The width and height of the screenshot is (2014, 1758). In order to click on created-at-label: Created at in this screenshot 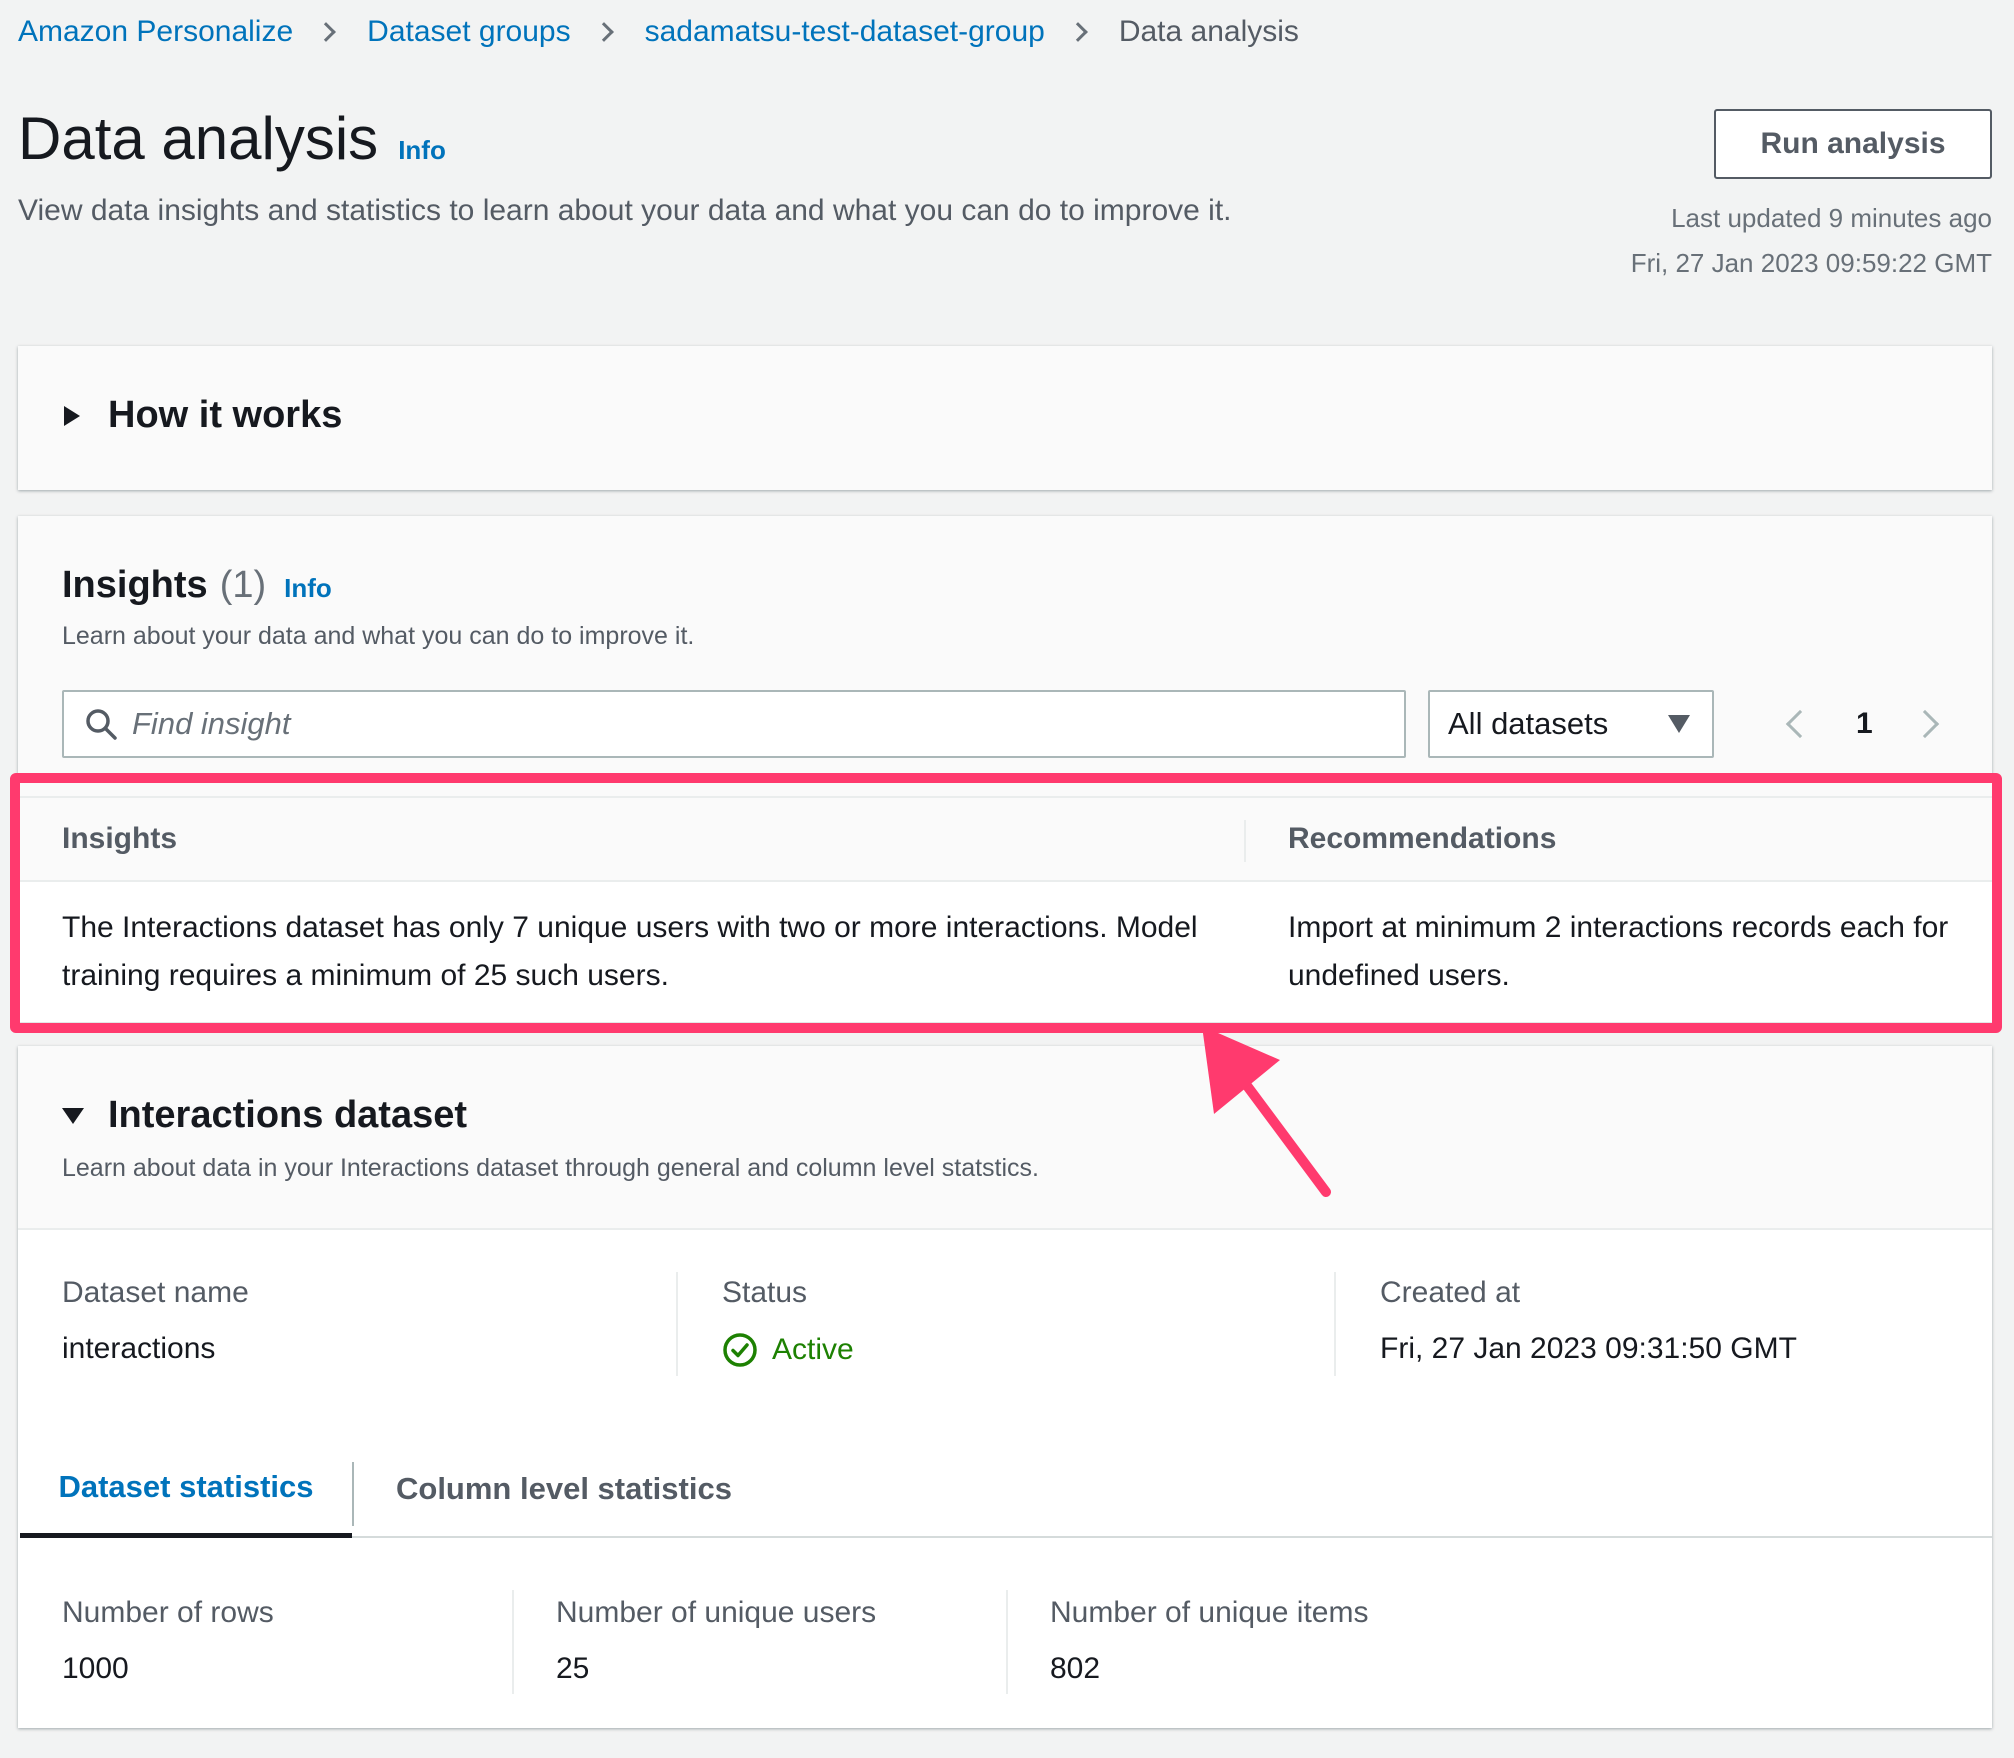, I will do `click(1450, 1292)`.